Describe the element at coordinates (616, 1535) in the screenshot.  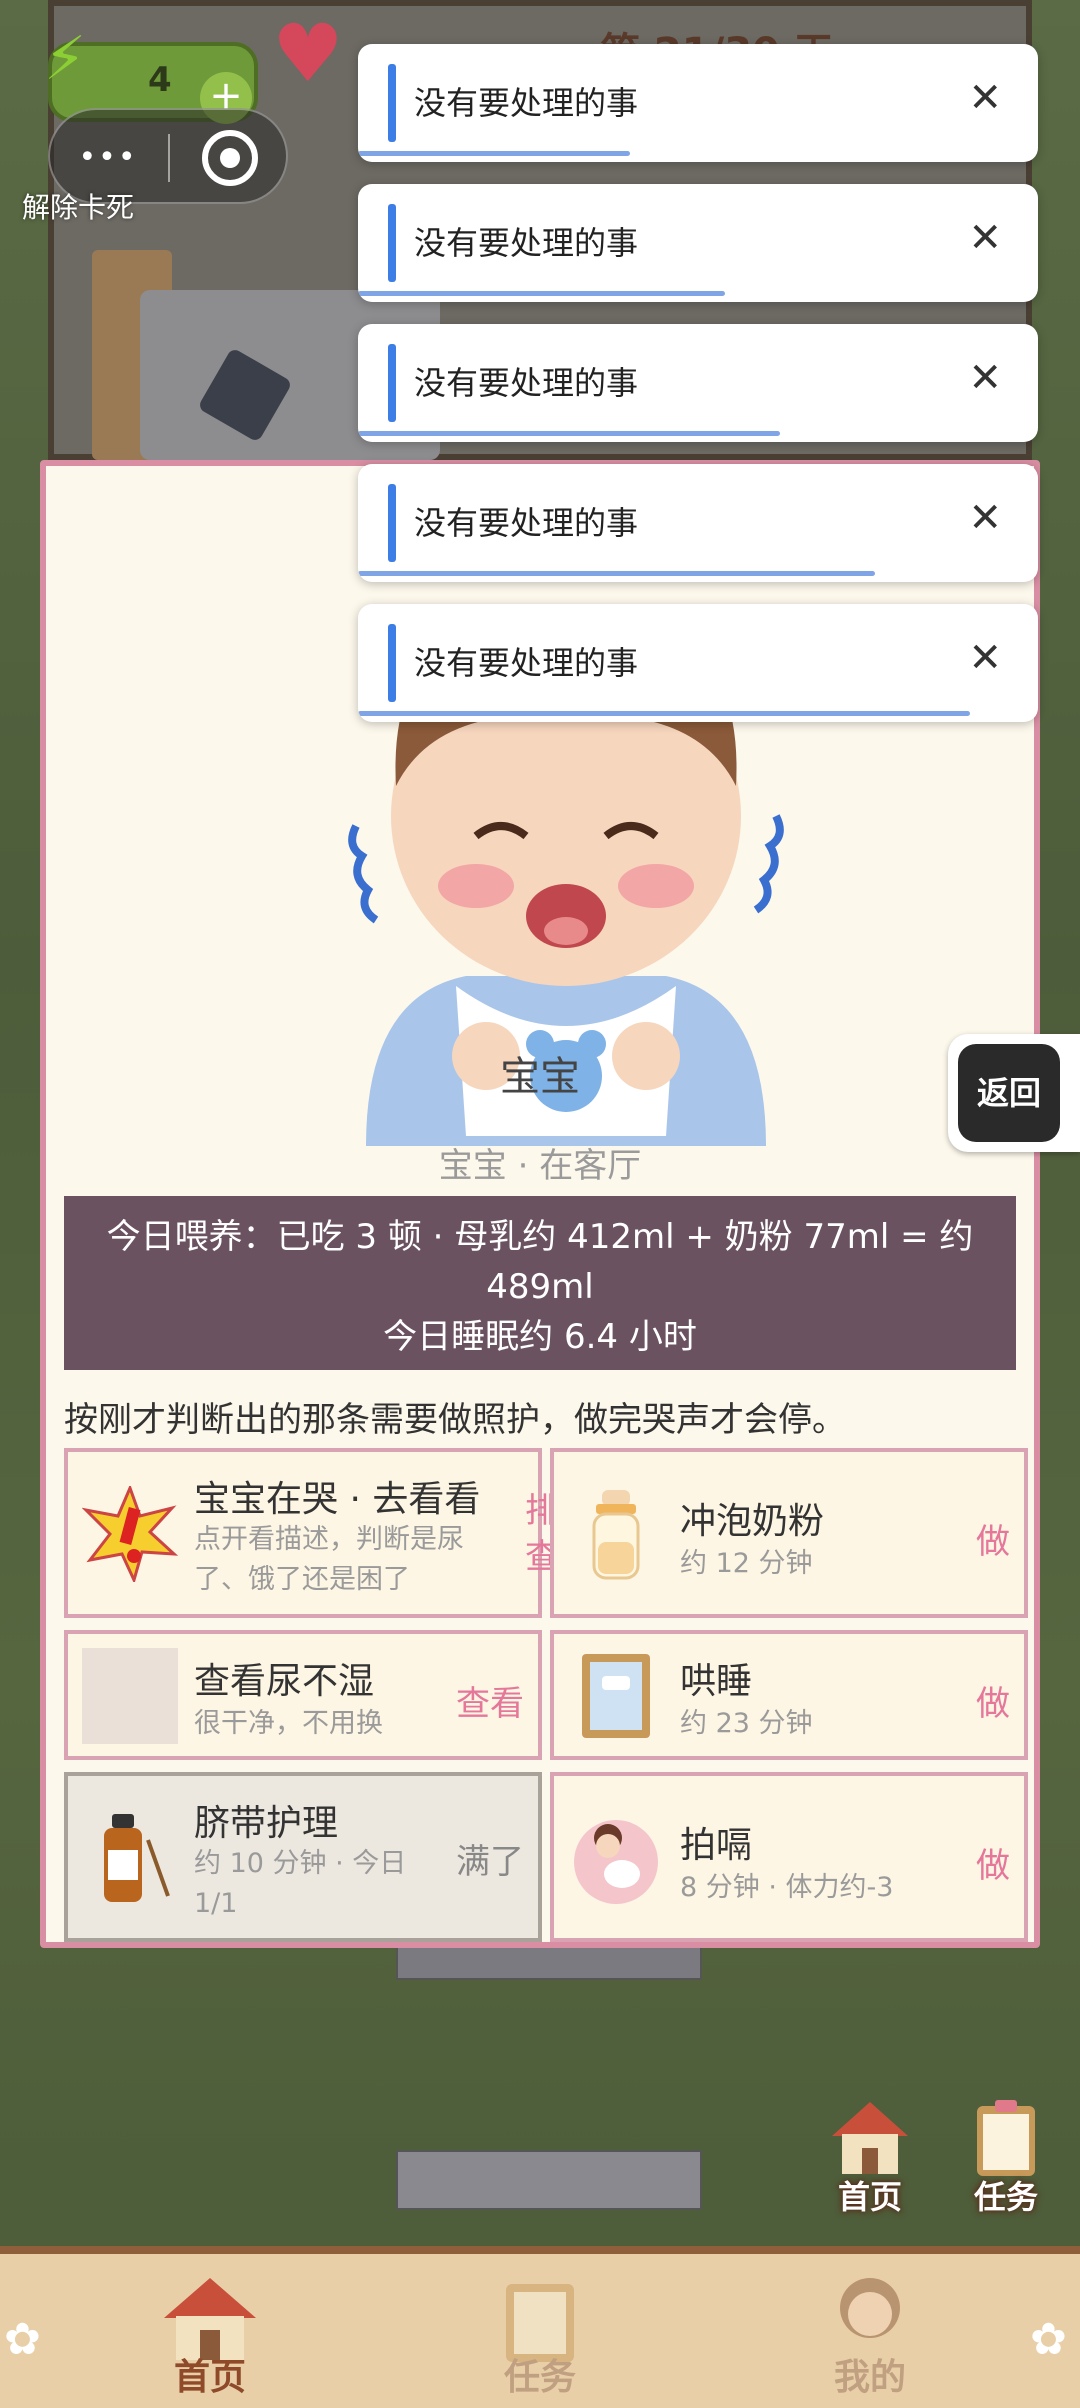
I see `baby-bottle-icon` at that location.